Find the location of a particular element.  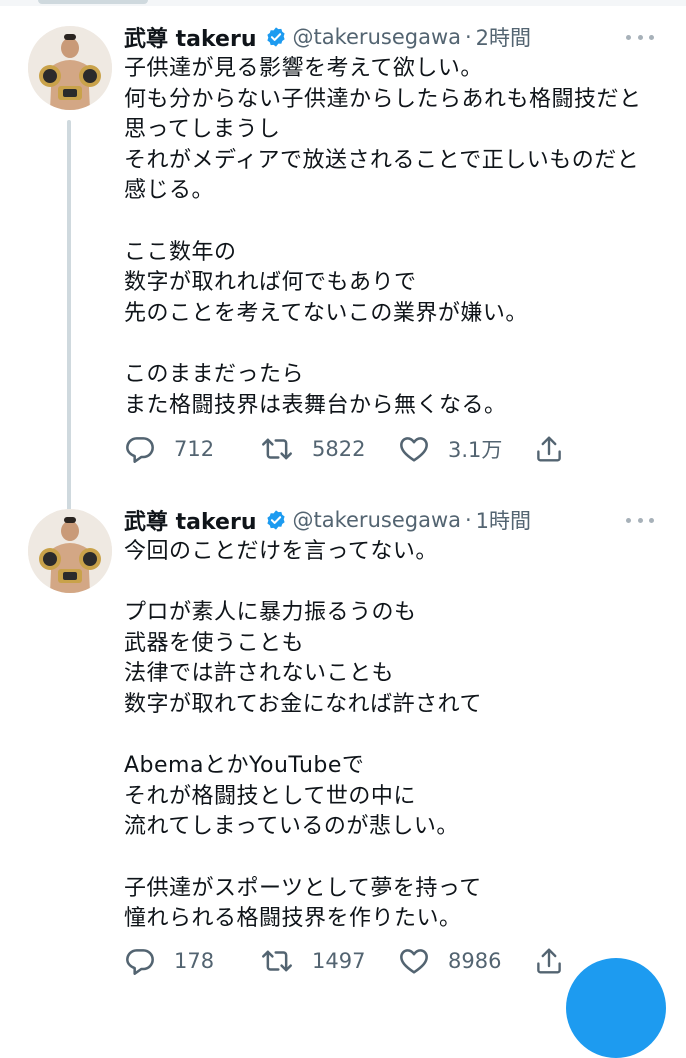

tweet-actions: 178 1497 8986 is located at coordinates (354, 961).